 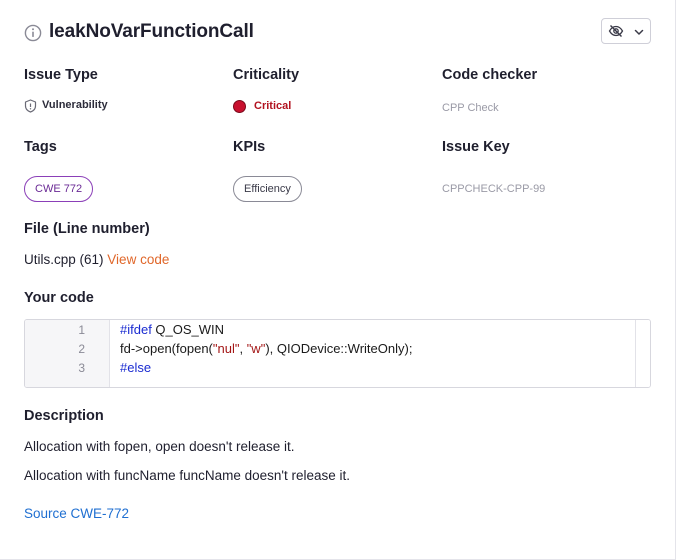 What do you see at coordinates (87, 229) in the screenshot?
I see `file-label: File (Line number)` at bounding box center [87, 229].